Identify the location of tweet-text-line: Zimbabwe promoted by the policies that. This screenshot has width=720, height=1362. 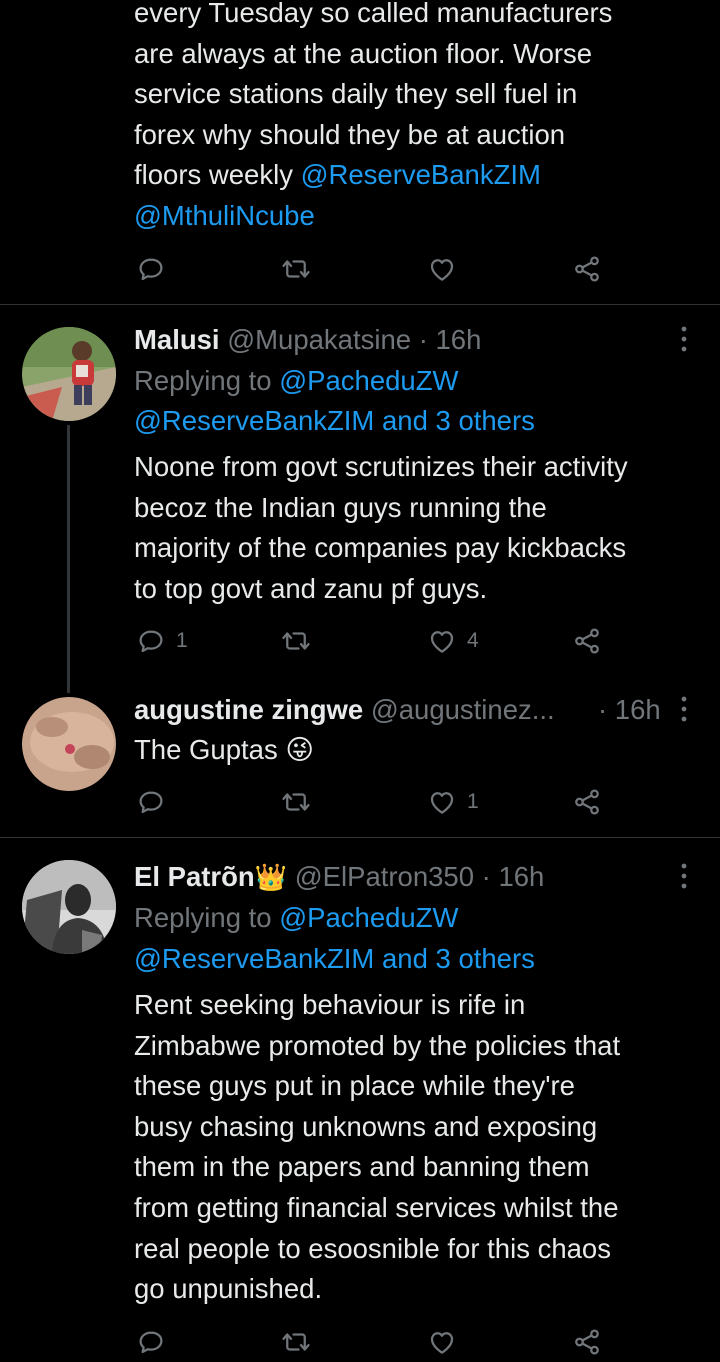
(377, 1045).